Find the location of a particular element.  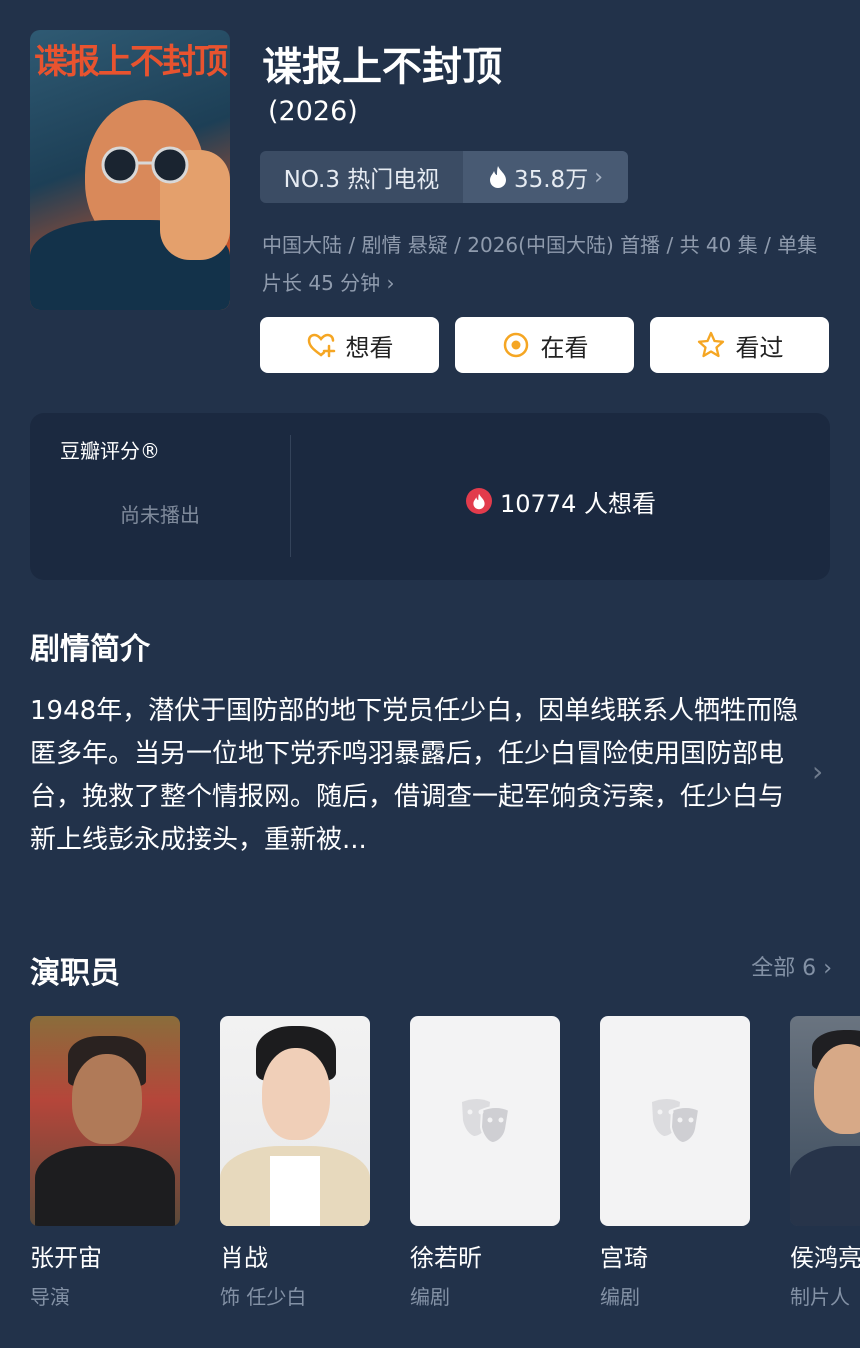

poster-title-art: 谍报上不封顶 is located at coordinates (131, 62).